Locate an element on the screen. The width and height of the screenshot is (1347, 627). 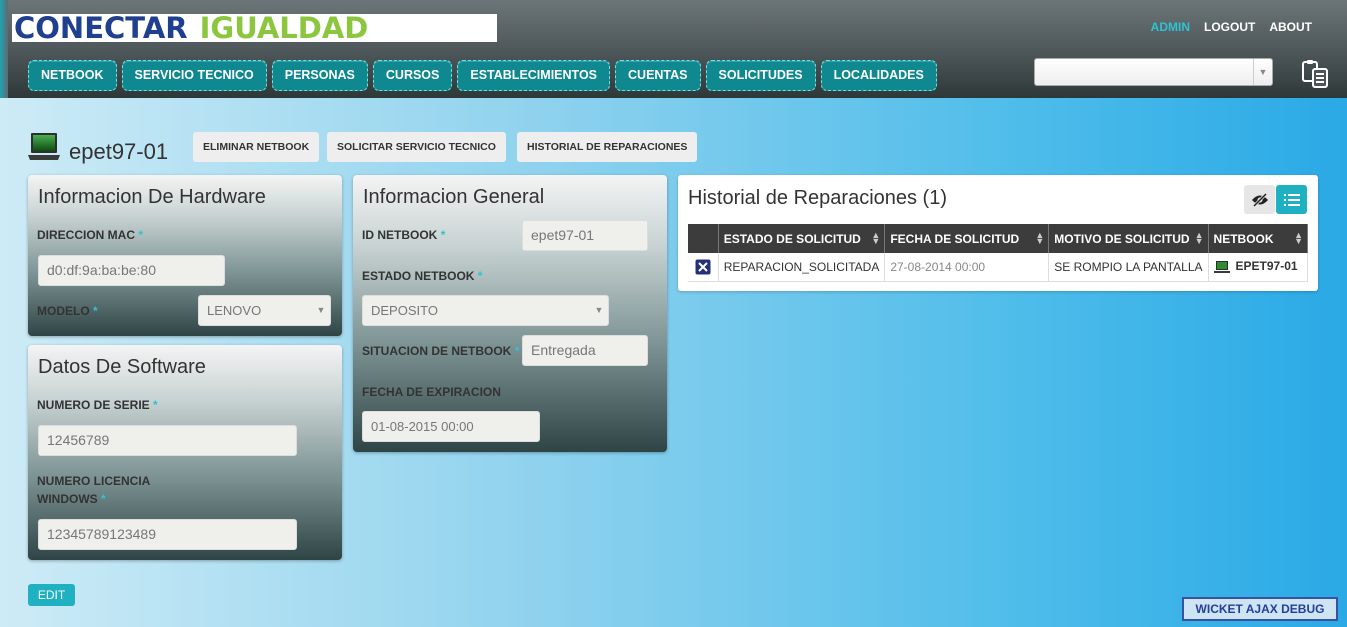
top-links: ADMIN LOGOUT ABOUT is located at coordinates (1231, 27).